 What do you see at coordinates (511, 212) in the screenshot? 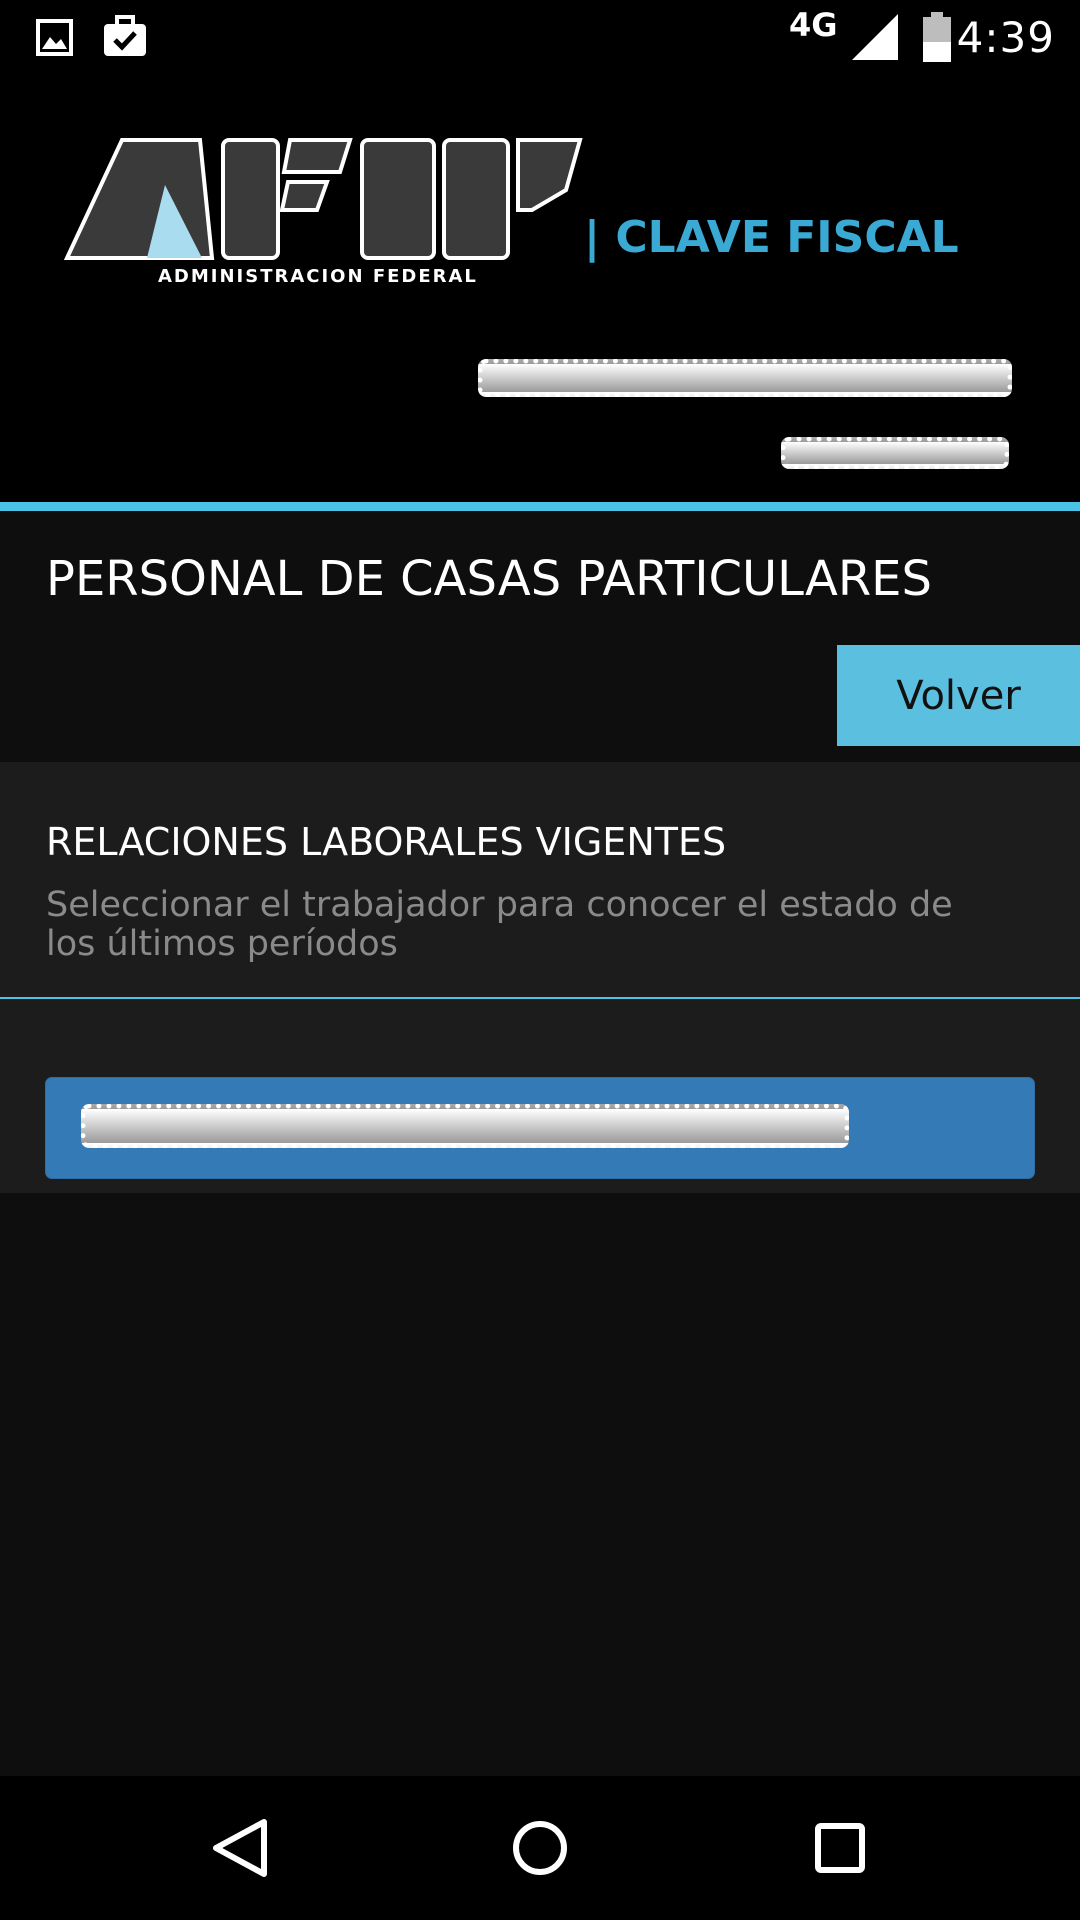
I see `afip-logo: ADMINISTRACION FEDERAL | CLAVE FISCAL` at bounding box center [511, 212].